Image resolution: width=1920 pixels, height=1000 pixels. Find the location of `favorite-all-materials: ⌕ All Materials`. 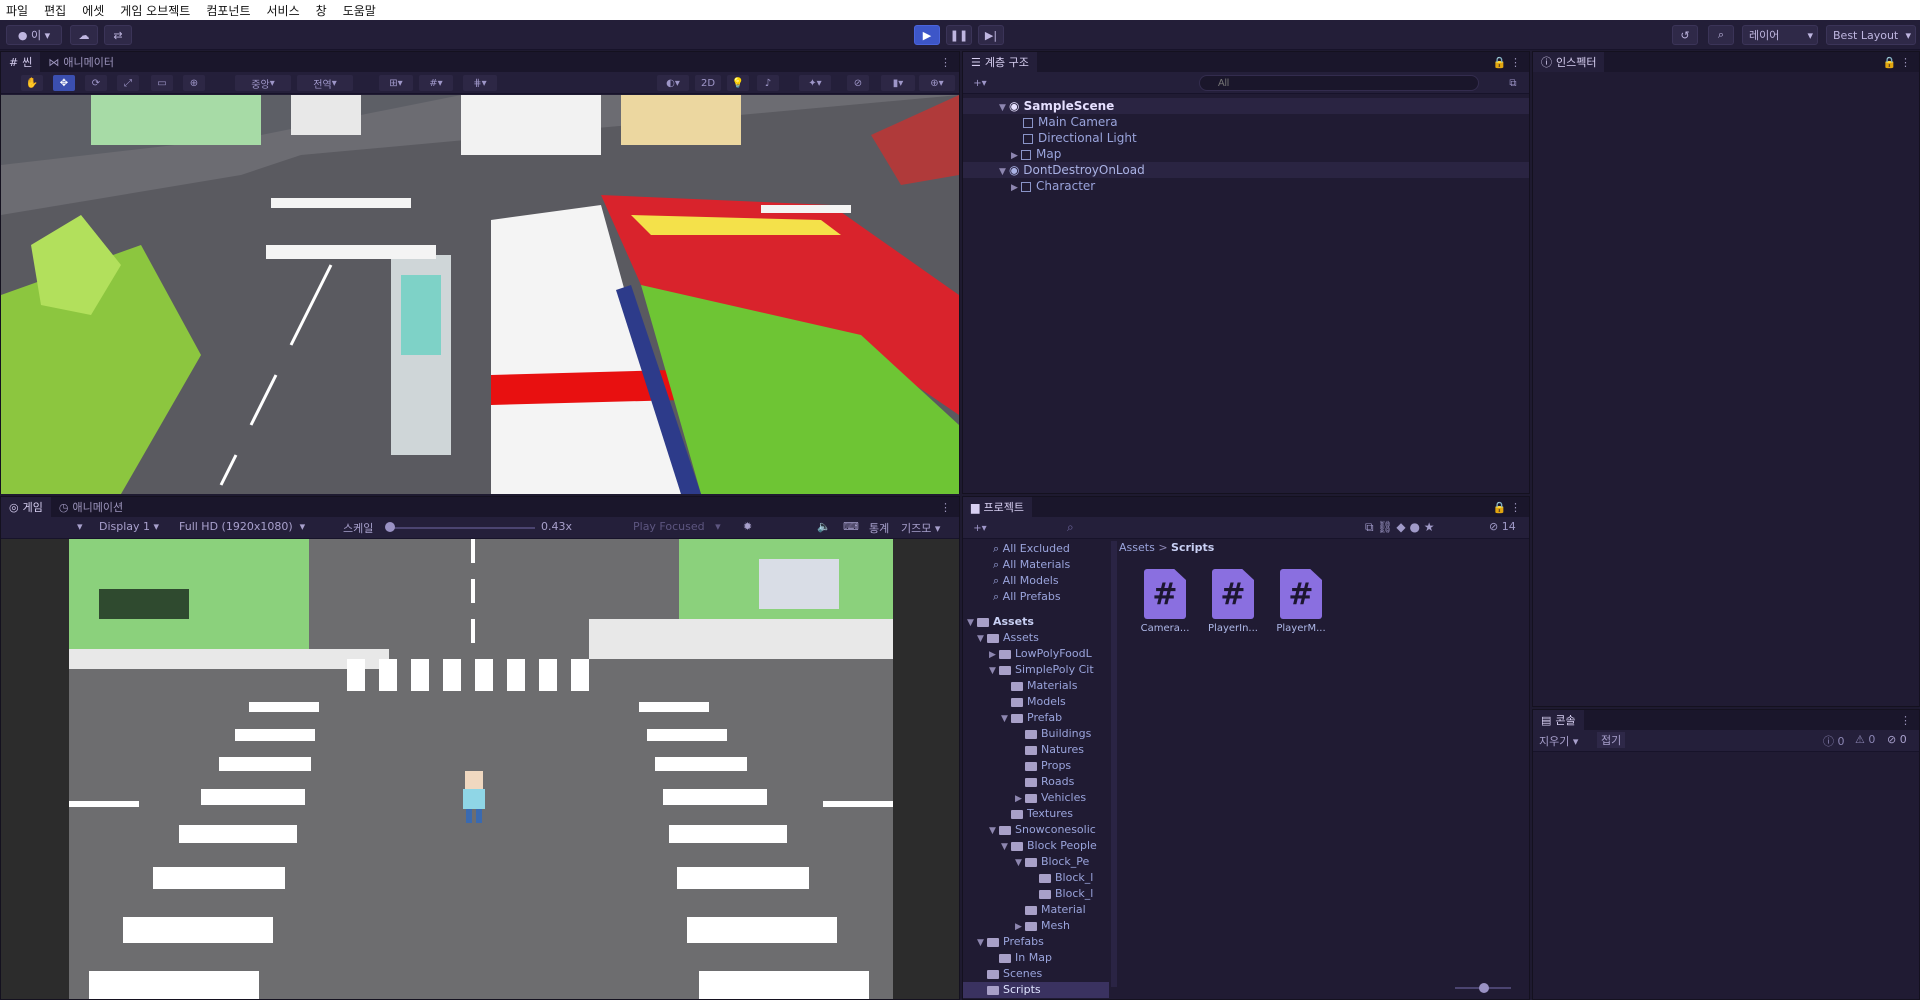

favorite-all-materials: ⌕ All Materials is located at coordinates (1036, 565).